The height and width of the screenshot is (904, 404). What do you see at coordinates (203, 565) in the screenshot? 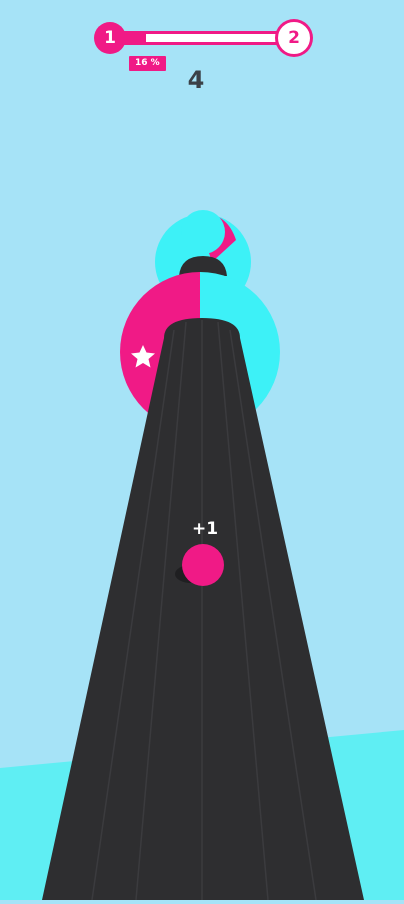
I see `player-ball` at bounding box center [203, 565].